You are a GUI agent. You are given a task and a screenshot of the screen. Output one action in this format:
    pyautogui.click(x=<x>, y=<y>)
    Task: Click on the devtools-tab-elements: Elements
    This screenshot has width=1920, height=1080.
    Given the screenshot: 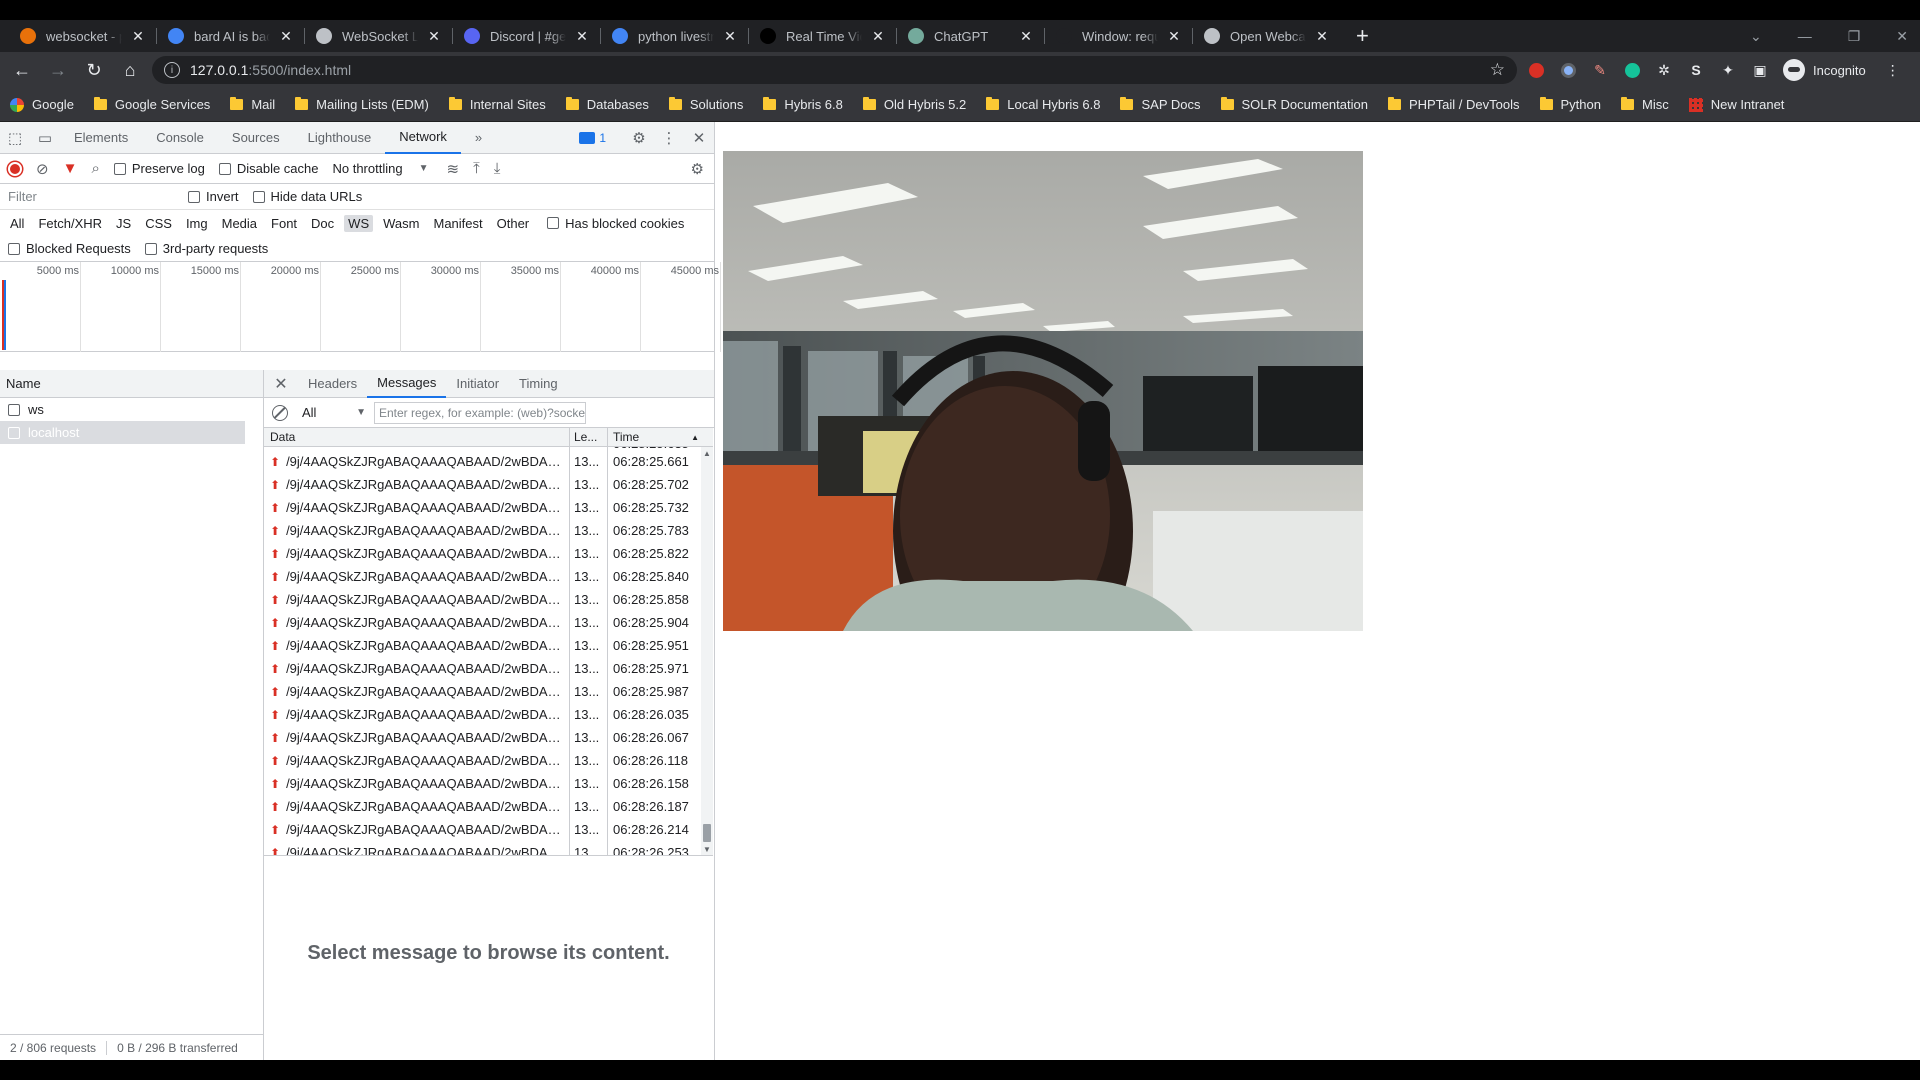 What is the action you would take?
    pyautogui.click(x=101, y=138)
    